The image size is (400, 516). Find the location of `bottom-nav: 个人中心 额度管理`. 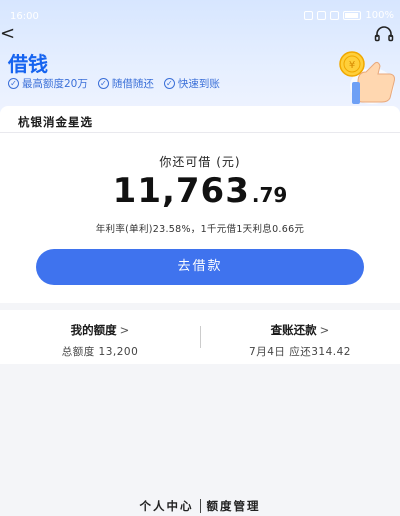

bottom-nav: 个人中心 额度管理 is located at coordinates (200, 506).